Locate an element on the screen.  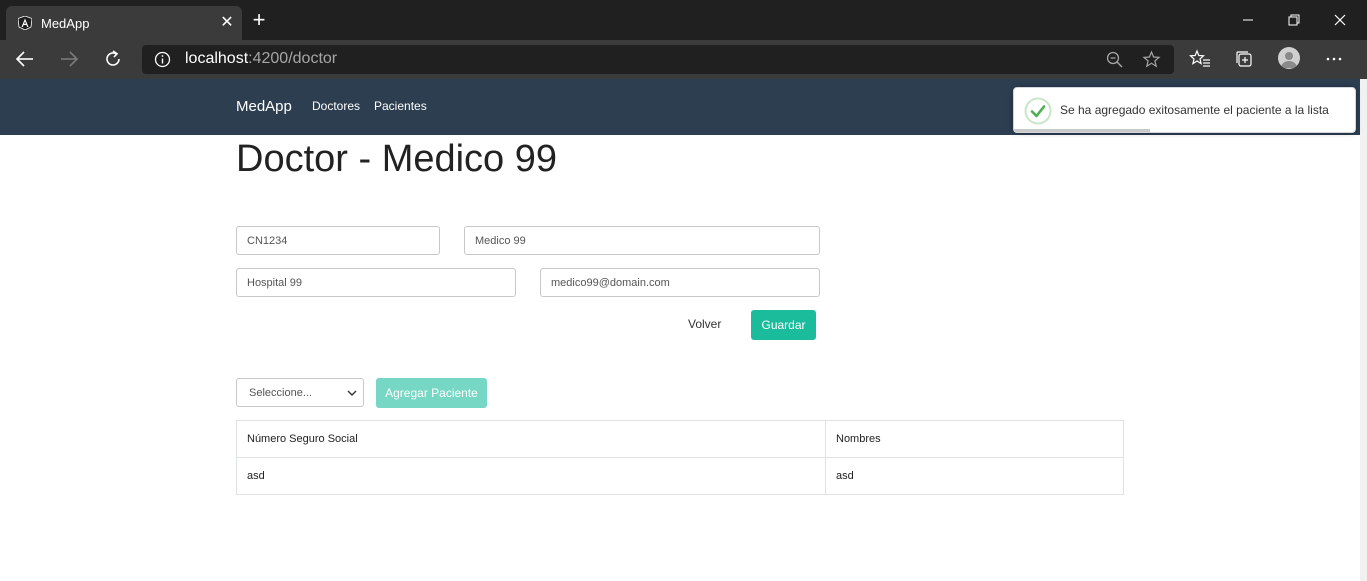
info-icon is located at coordinates (162, 59).